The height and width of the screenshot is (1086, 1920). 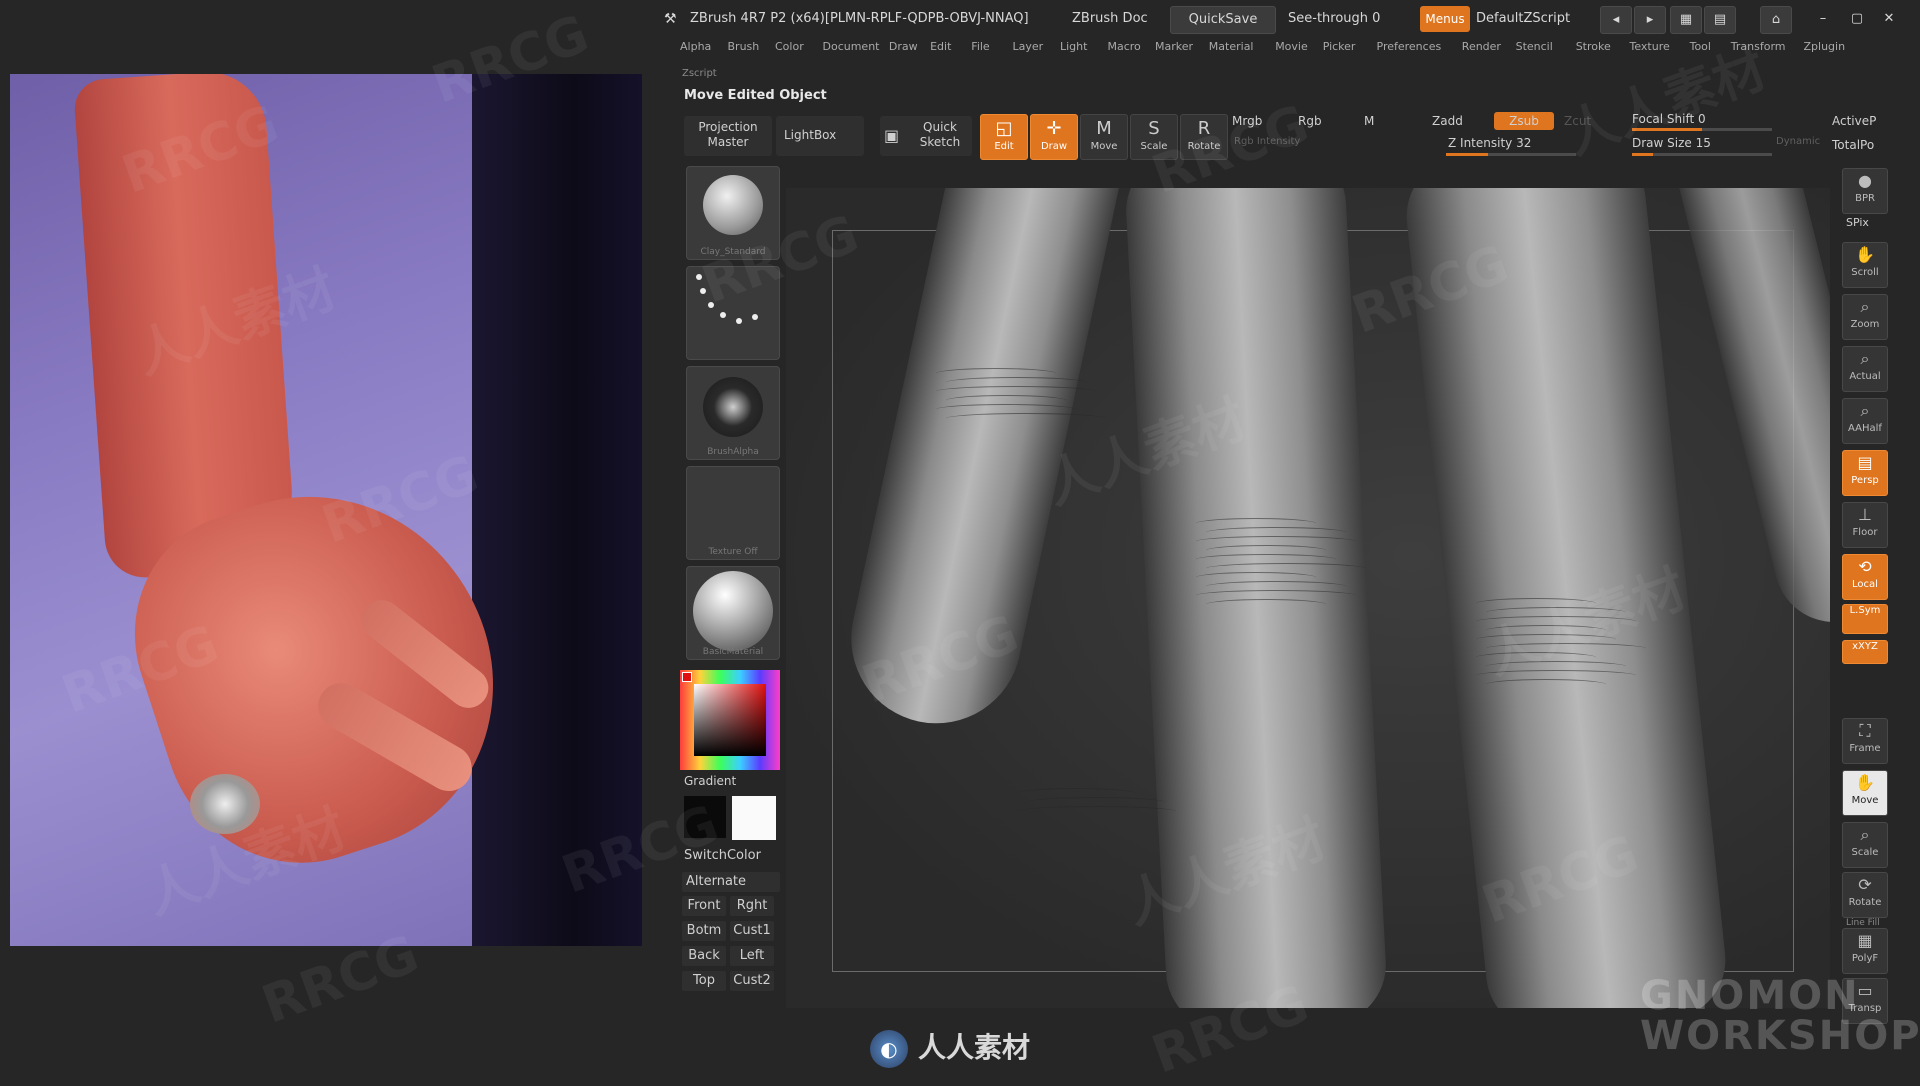 I want to click on scroll-button: ✋ Scroll, so click(x=1865, y=265).